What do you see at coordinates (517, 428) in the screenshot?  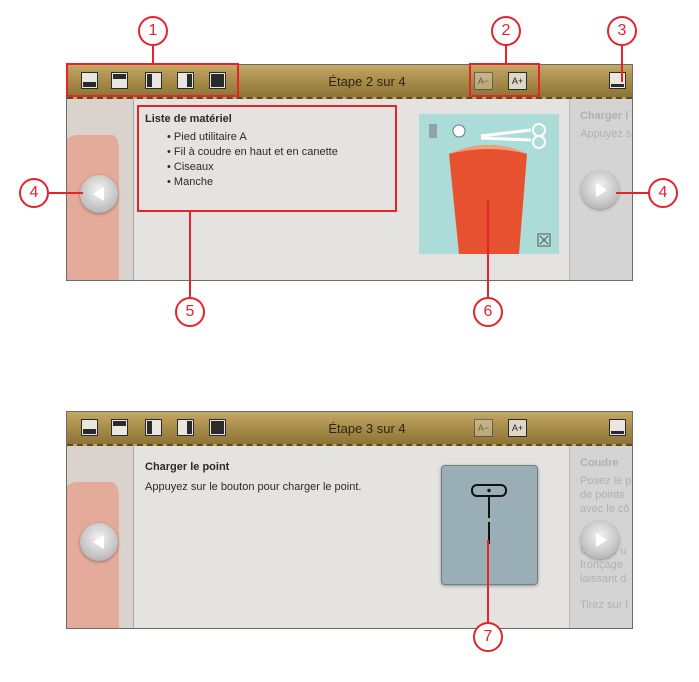 I see `font-increase-button: A+` at bounding box center [517, 428].